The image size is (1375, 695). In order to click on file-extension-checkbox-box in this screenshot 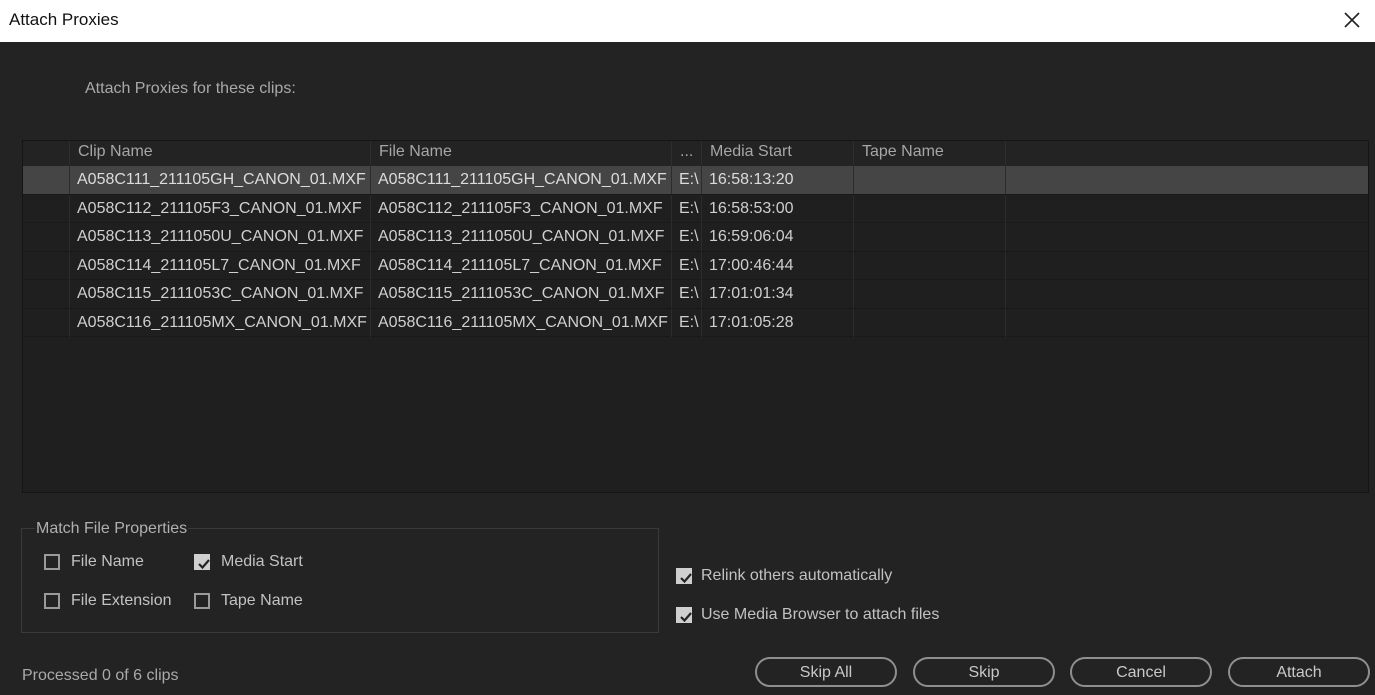, I will do `click(52, 601)`.